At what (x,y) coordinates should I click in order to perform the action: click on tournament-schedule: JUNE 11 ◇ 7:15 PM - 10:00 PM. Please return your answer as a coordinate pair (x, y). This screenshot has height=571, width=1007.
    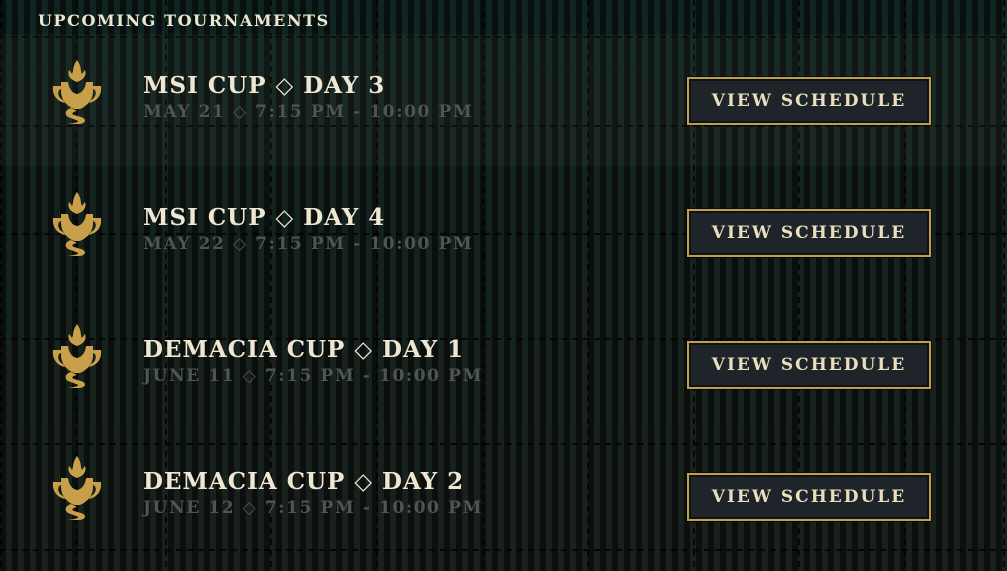
    Looking at the image, I should click on (313, 376).